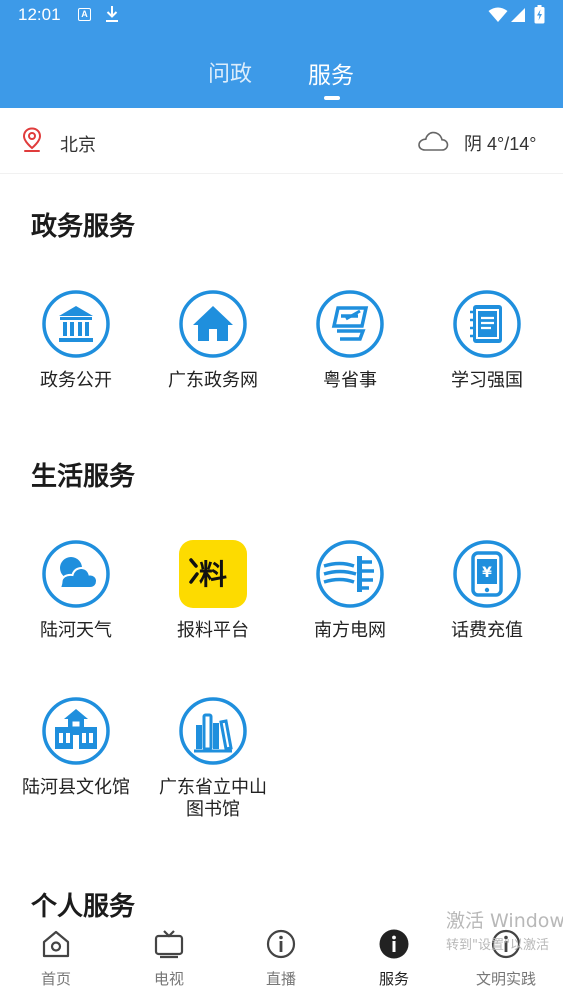 The width and height of the screenshot is (563, 1000). What do you see at coordinates (350, 380) in the screenshot?
I see `service-label: 粤省事` at bounding box center [350, 380].